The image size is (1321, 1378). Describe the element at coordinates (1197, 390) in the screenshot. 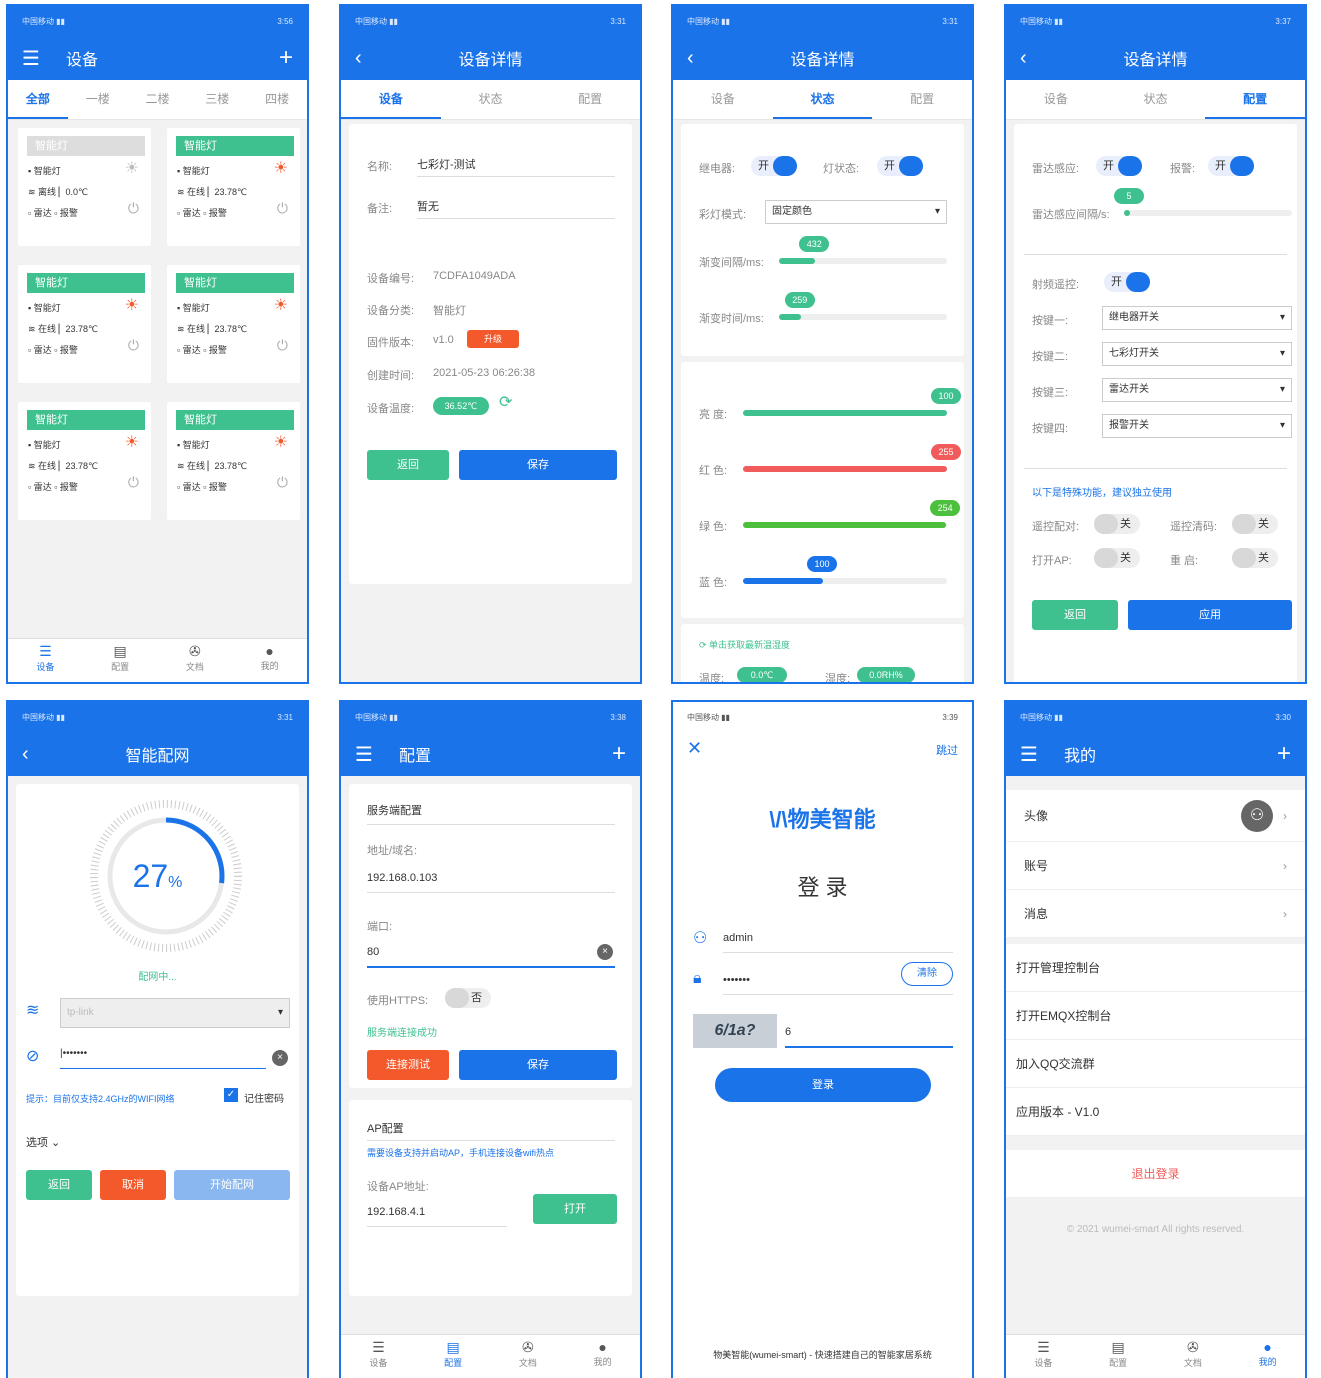

I see `key3-select: 雷达开关` at that location.